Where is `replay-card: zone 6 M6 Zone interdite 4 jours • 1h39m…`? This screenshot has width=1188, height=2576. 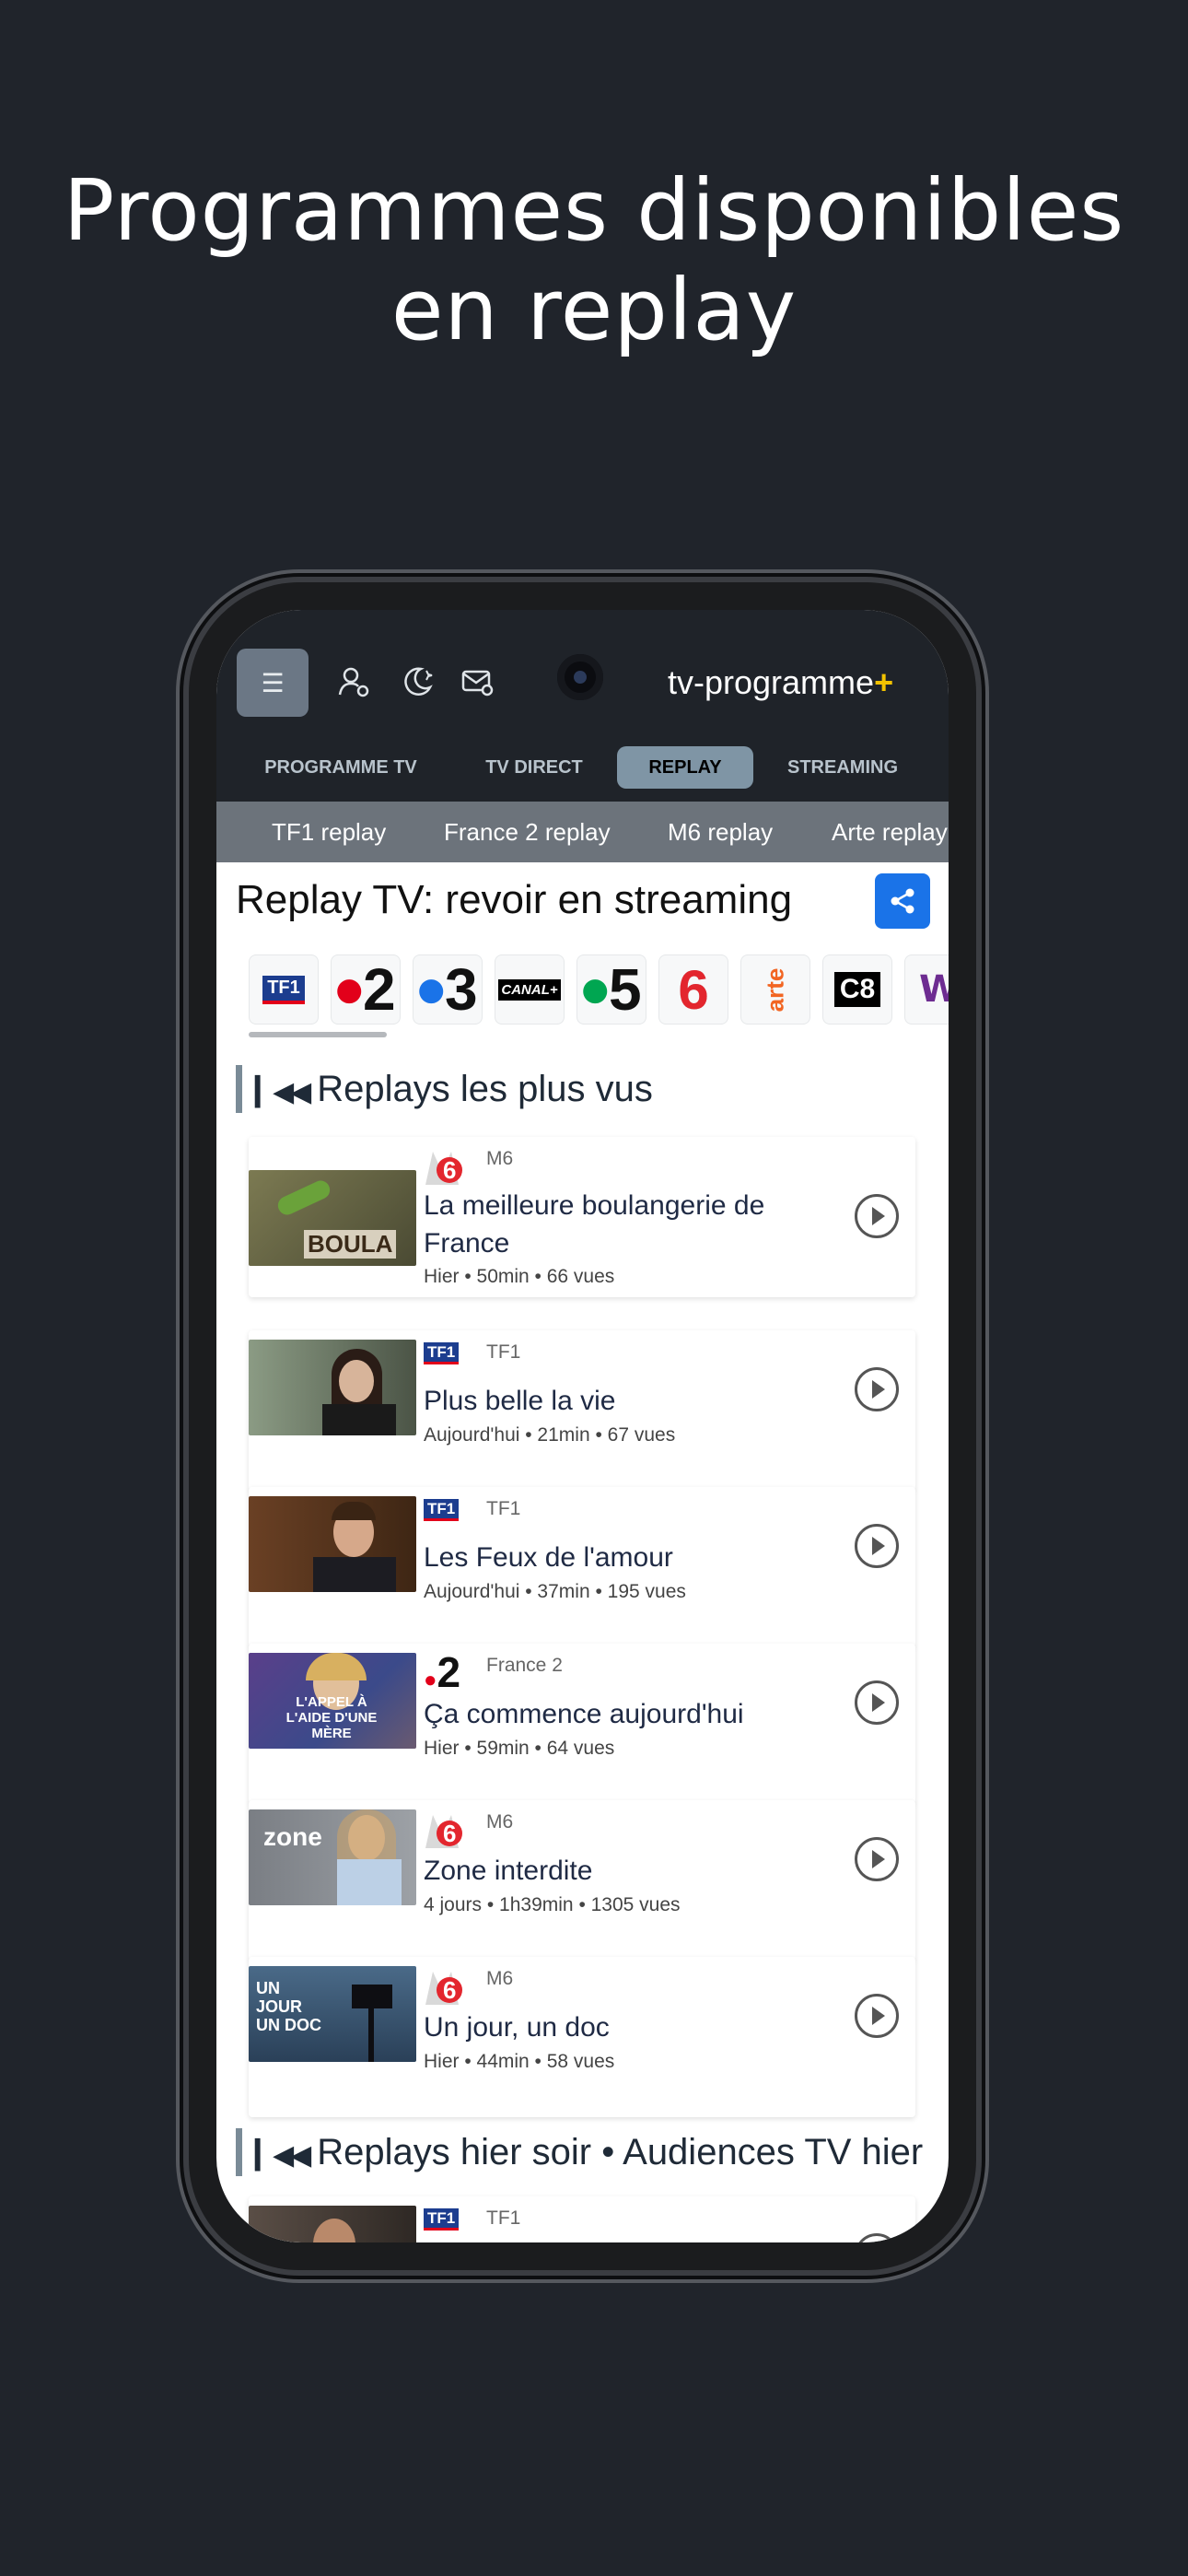
replay-card: zone 6 M6 Zone interdite 4 jours • 1h39m… is located at coordinates (582, 1880).